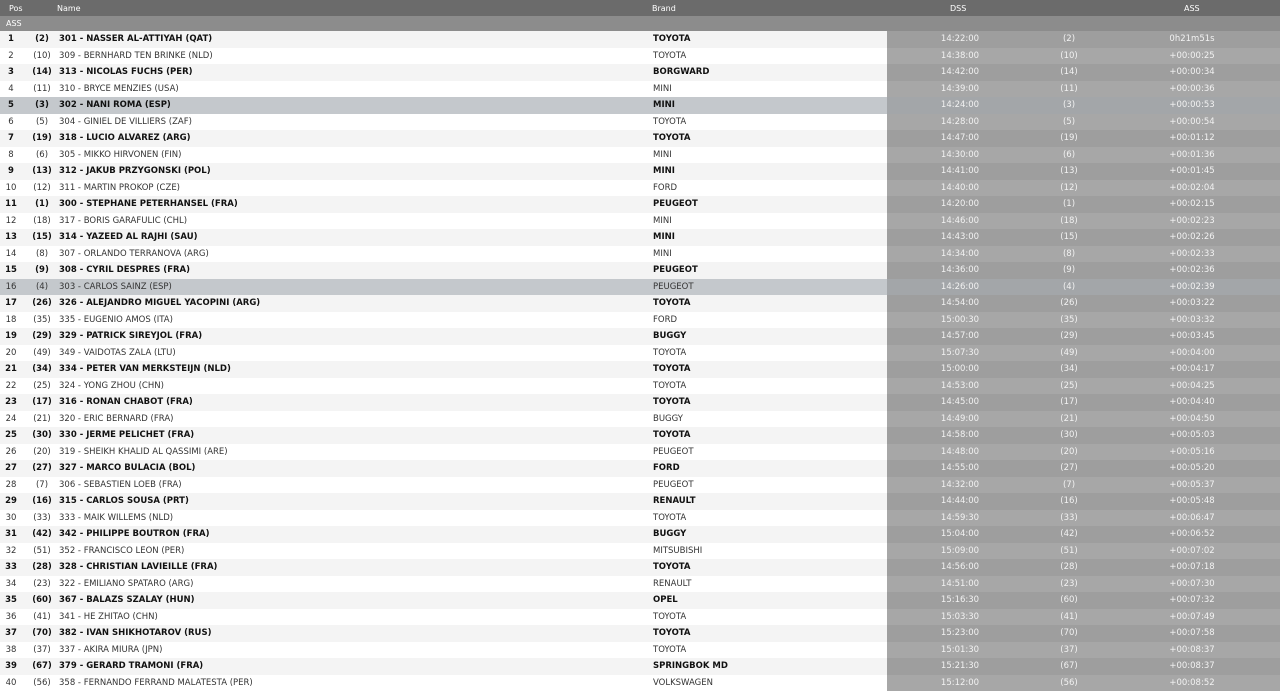 The image size is (1280, 691). What do you see at coordinates (1192, 649) in the screenshot?
I see `ass-gap-cell: +00:08:37` at bounding box center [1192, 649].